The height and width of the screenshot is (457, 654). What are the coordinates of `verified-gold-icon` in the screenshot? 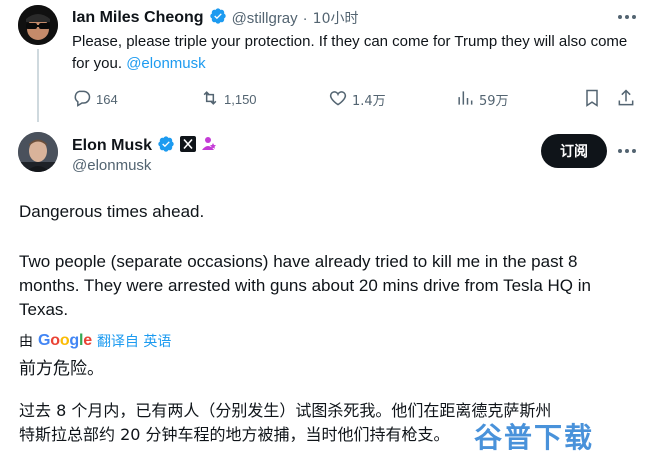 It's located at (166, 146).